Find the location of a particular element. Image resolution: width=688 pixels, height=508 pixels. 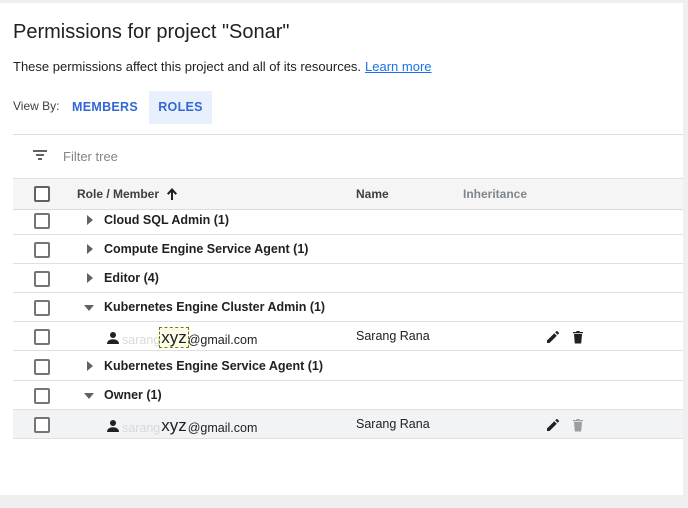

filter-input is located at coordinates (209, 156).